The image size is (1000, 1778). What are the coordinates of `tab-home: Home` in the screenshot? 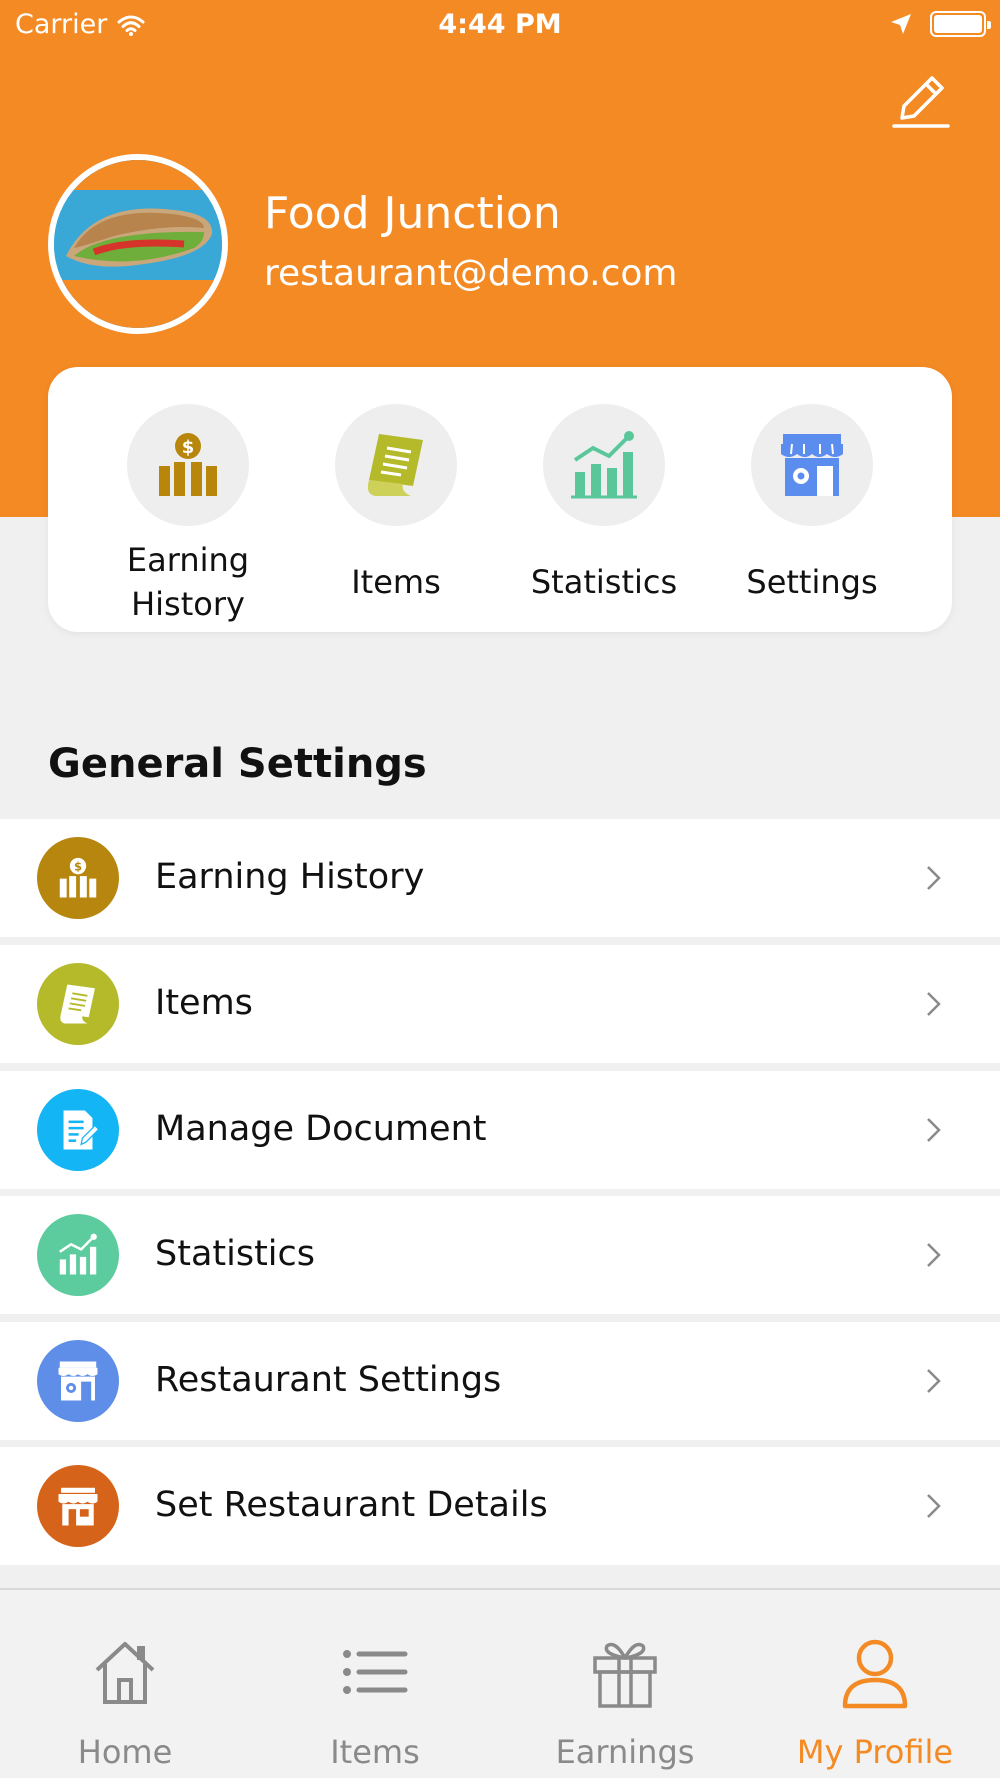 It's located at (125, 1684).